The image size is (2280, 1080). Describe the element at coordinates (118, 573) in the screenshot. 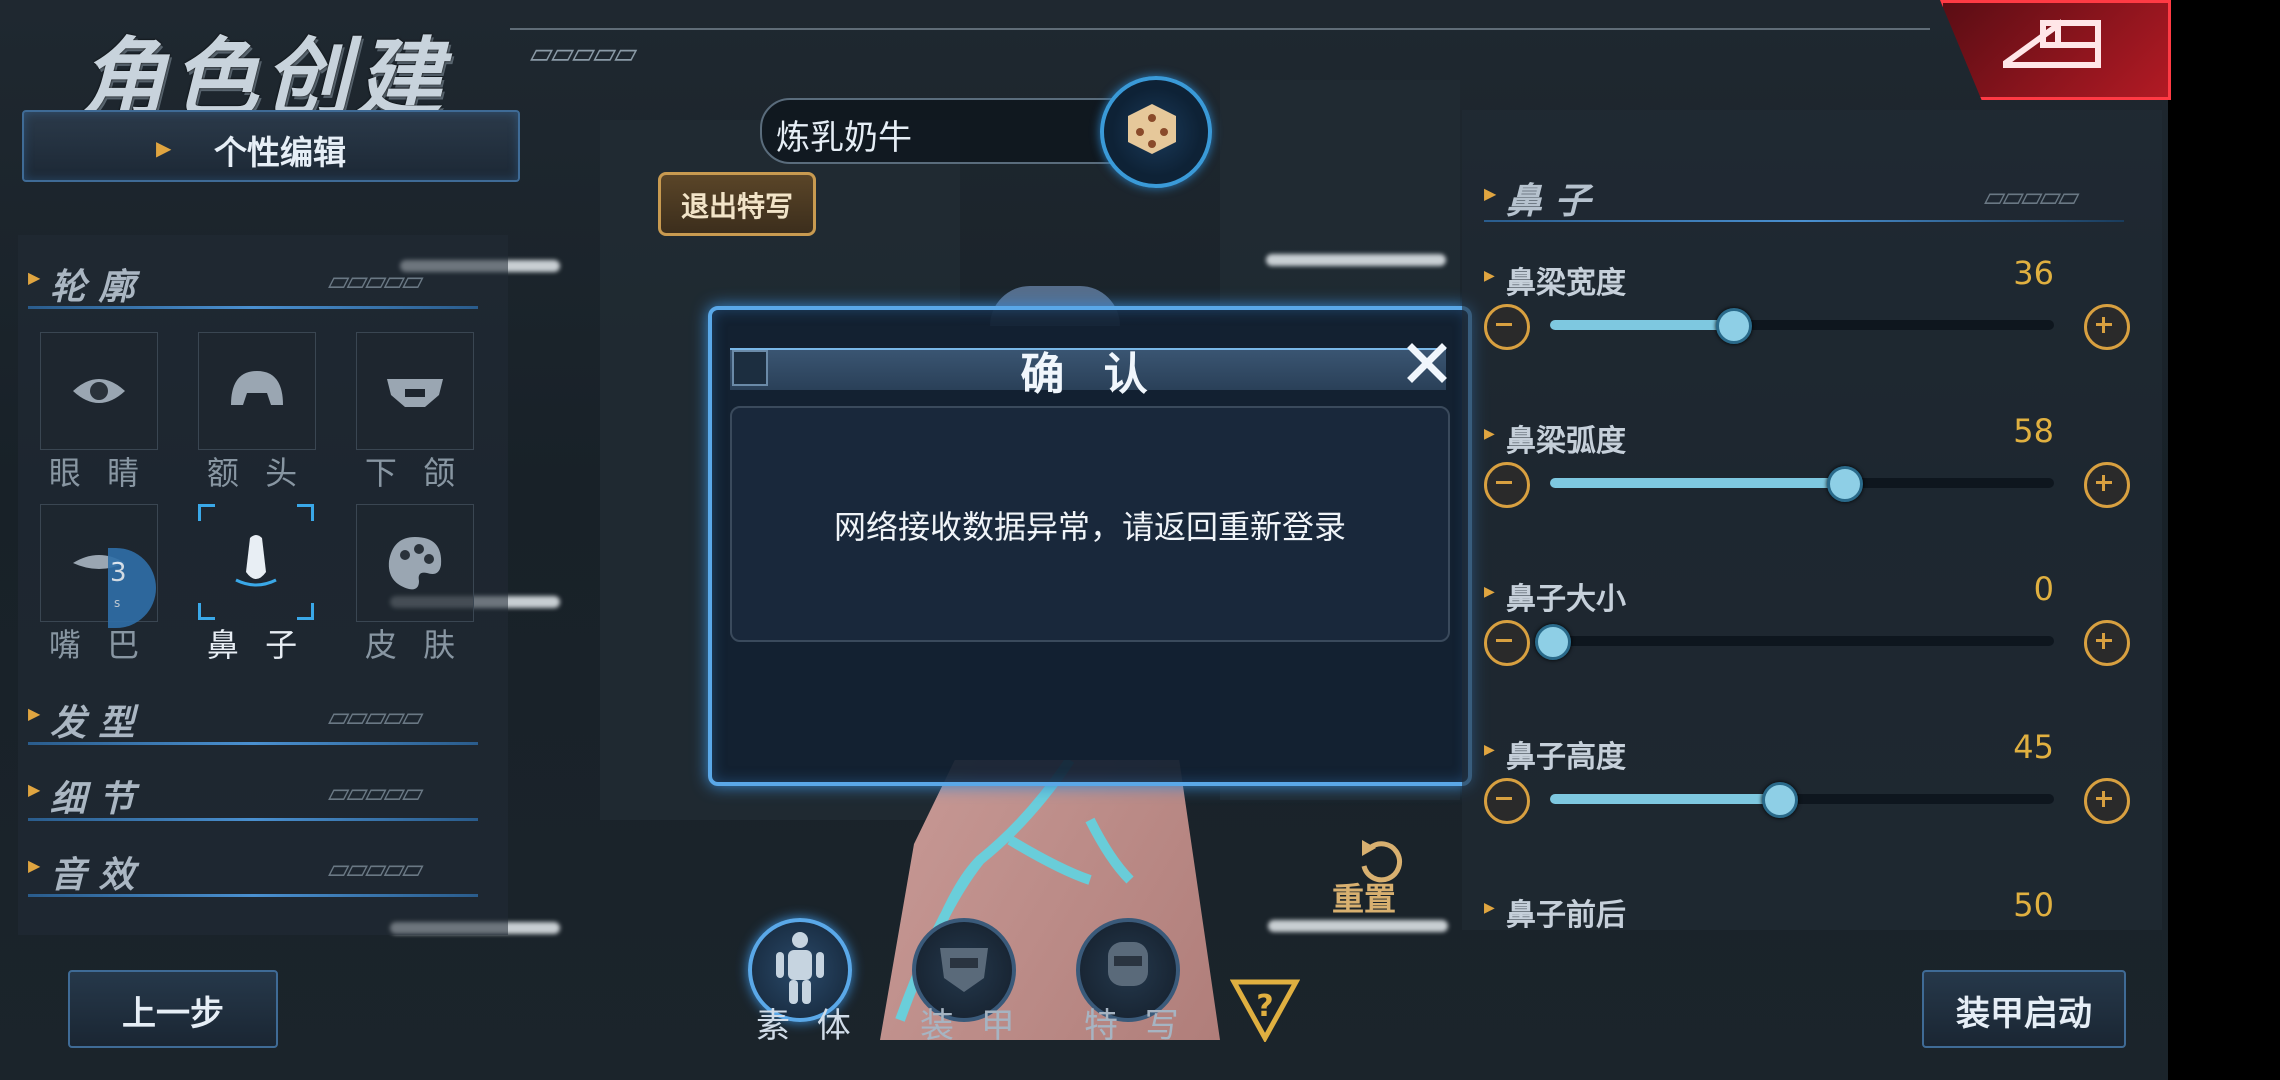

I see `timer-value: 3` at that location.